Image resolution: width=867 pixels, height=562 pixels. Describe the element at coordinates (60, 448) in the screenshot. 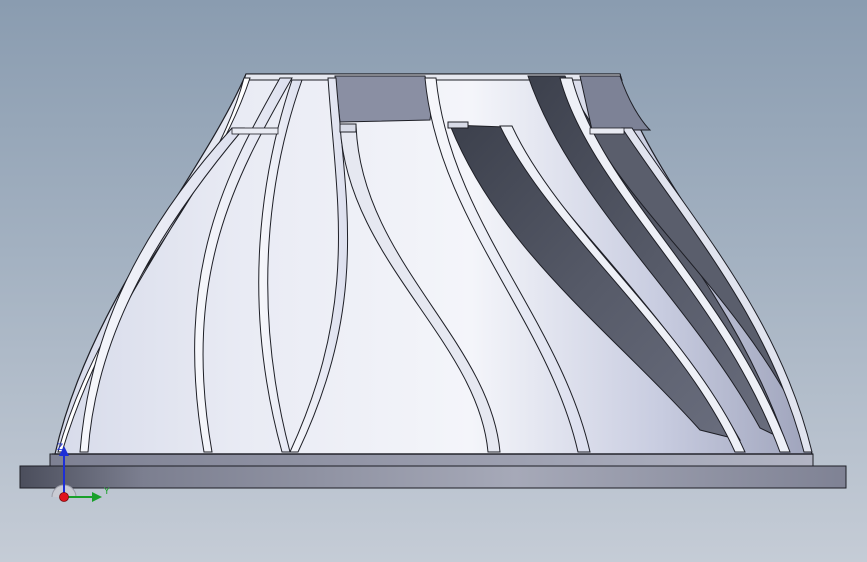

I see `z-axis-label: Z` at that location.